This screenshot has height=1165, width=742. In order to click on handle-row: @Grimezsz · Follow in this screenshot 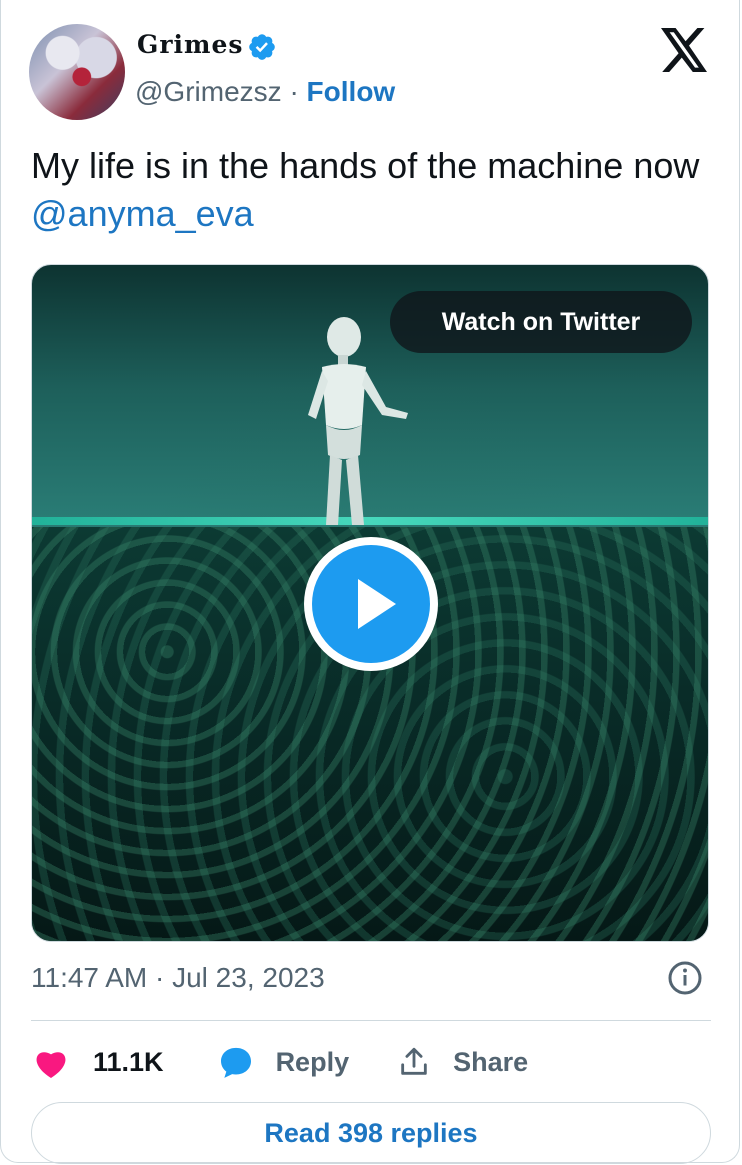, I will do `click(265, 92)`.